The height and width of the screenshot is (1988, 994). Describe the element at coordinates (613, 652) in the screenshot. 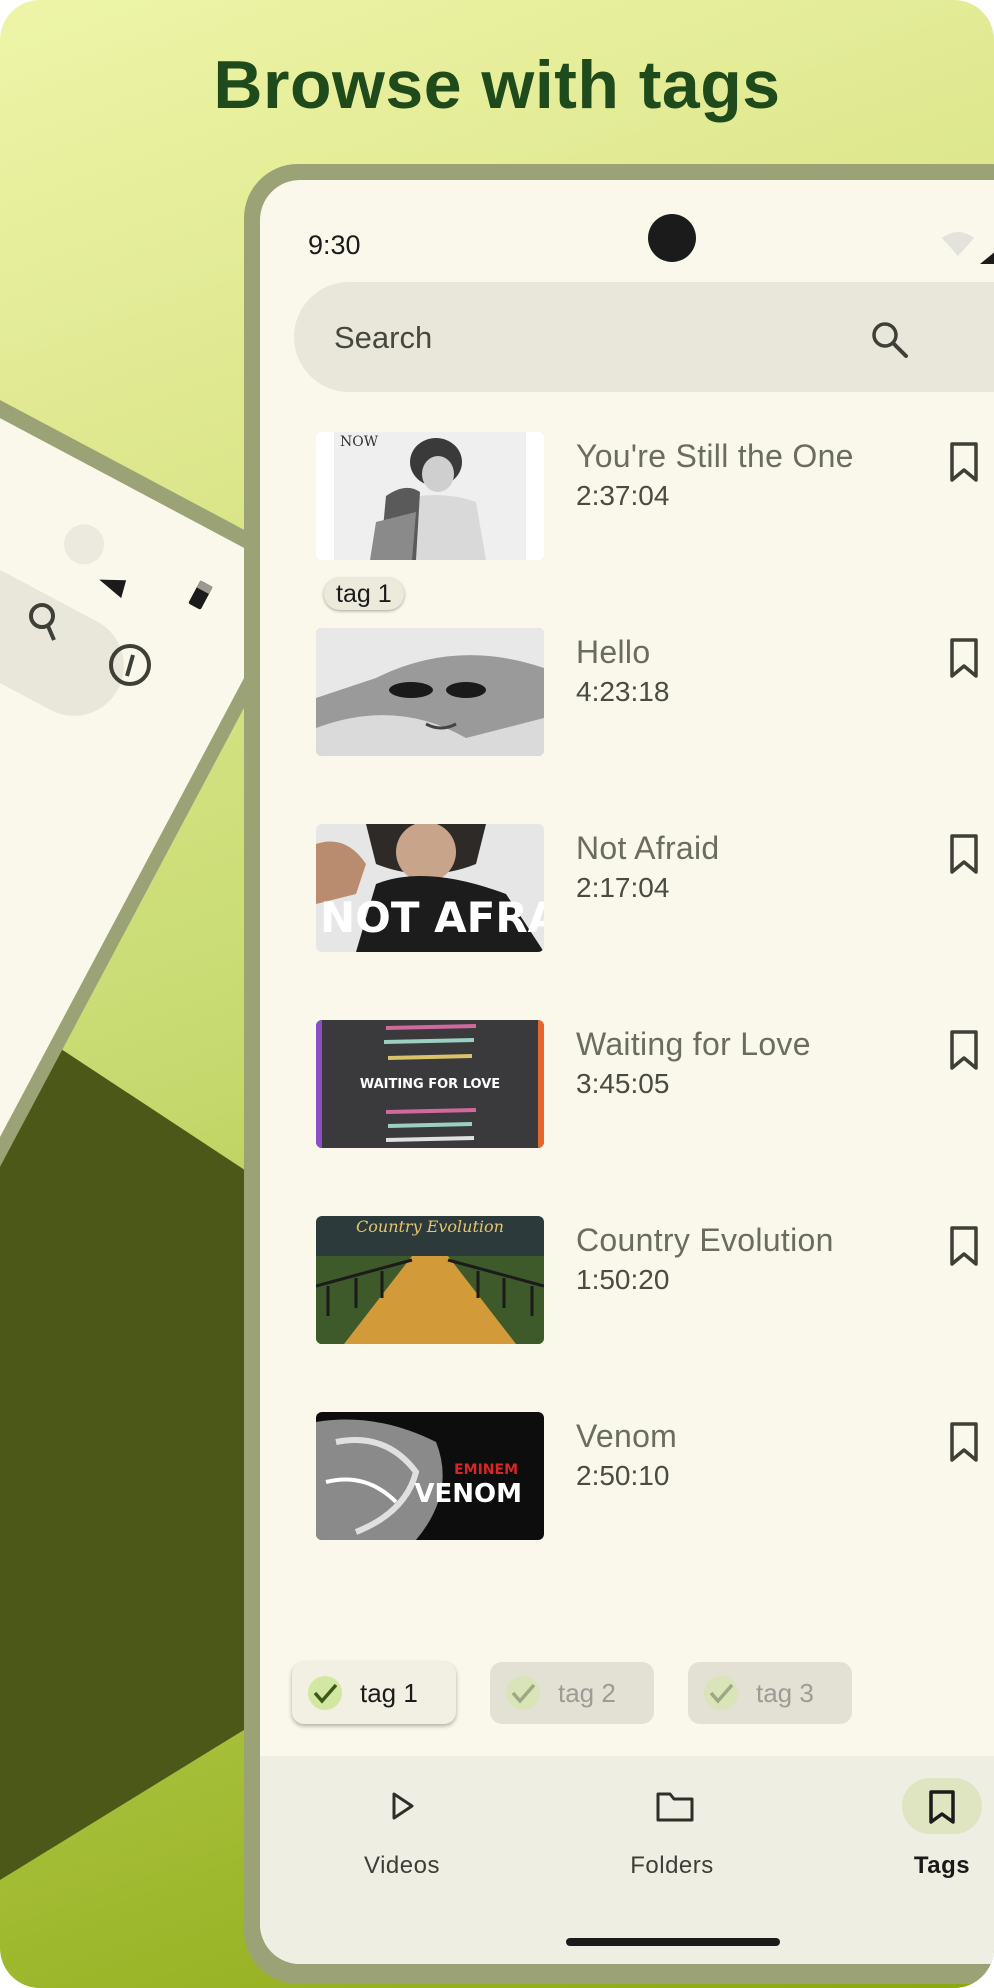

I see `video-title: Hello` at that location.